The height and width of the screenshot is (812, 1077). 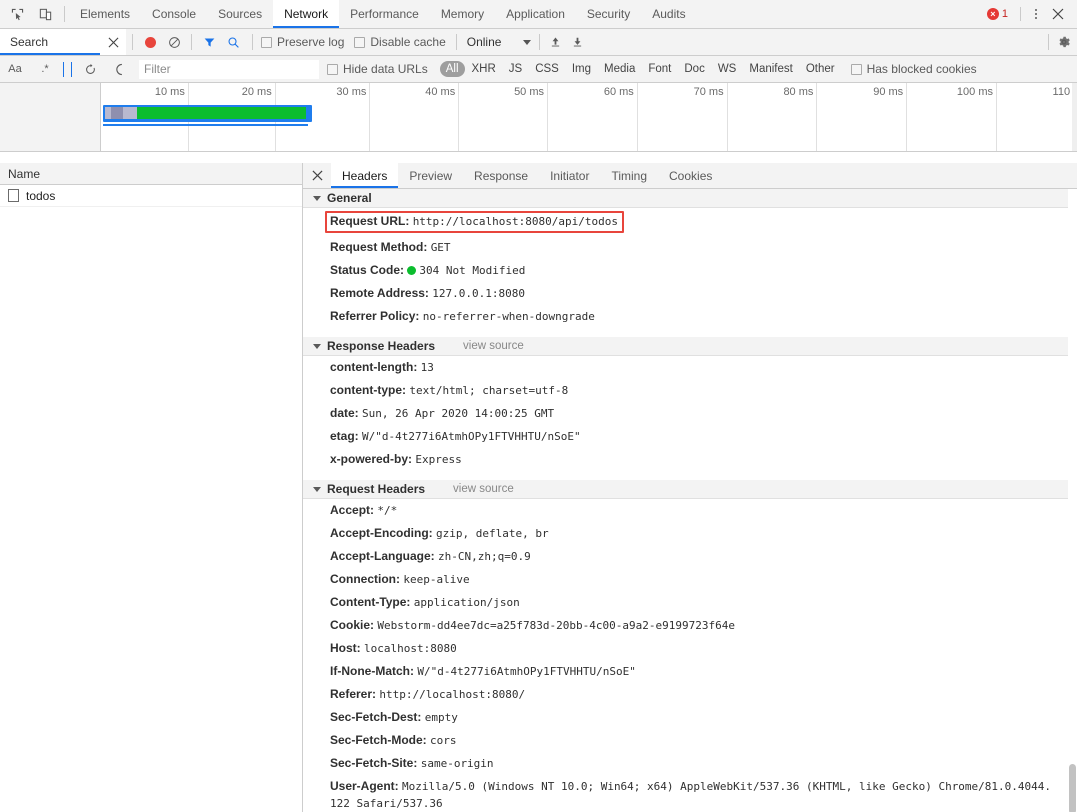 What do you see at coordinates (162, 42) in the screenshot?
I see `record-controls` at bounding box center [162, 42].